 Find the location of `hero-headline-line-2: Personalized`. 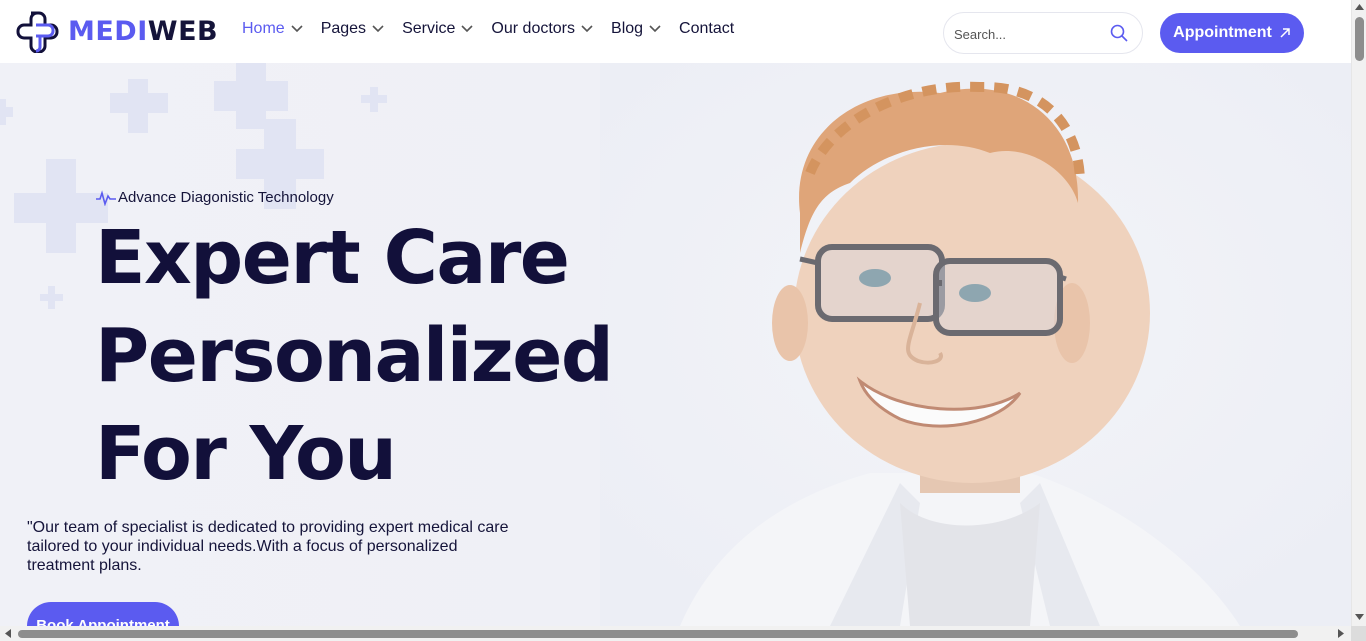

hero-headline-line-2: Personalized is located at coordinates (354, 356).